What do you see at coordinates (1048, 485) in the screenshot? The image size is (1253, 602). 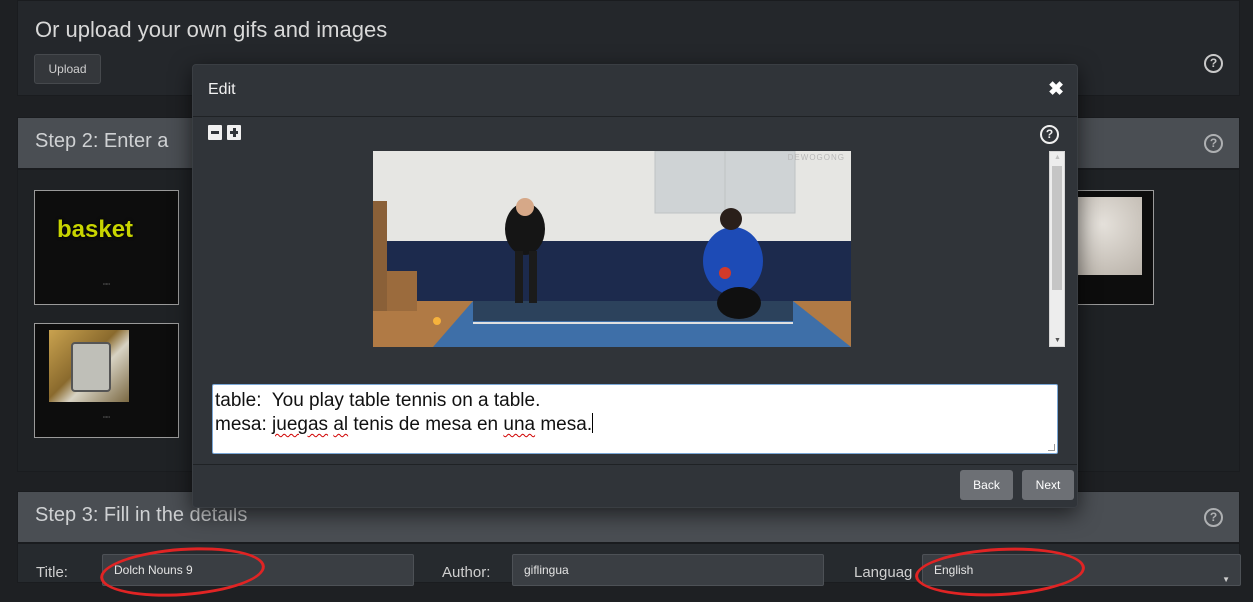 I see `next-button: Next` at bounding box center [1048, 485].